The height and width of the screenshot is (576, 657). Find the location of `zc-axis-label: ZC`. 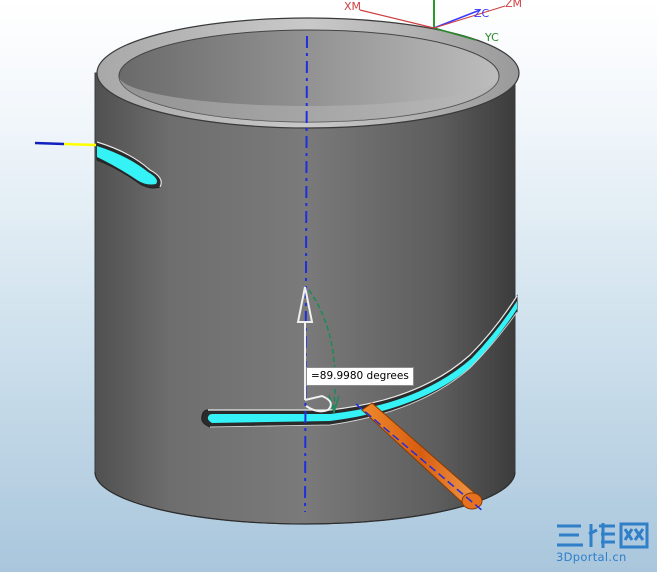

zc-axis-label: ZC is located at coordinates (482, 13).